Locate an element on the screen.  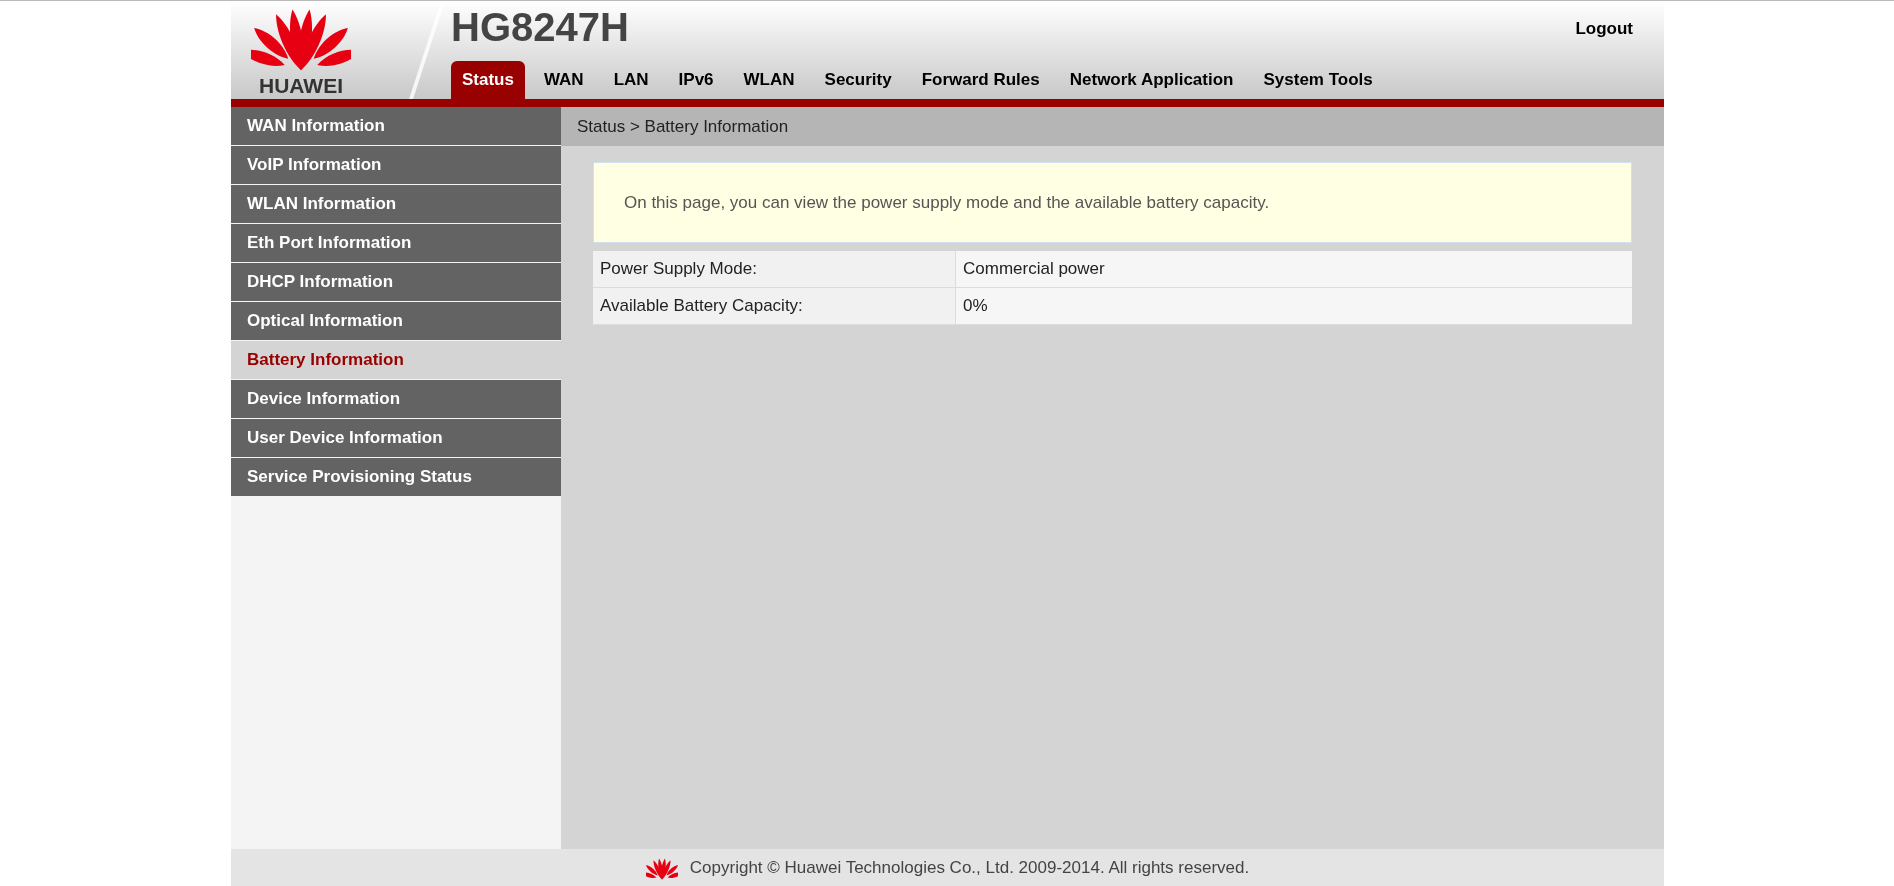
sidebar-item: Device Information is located at coordinates (396, 399).